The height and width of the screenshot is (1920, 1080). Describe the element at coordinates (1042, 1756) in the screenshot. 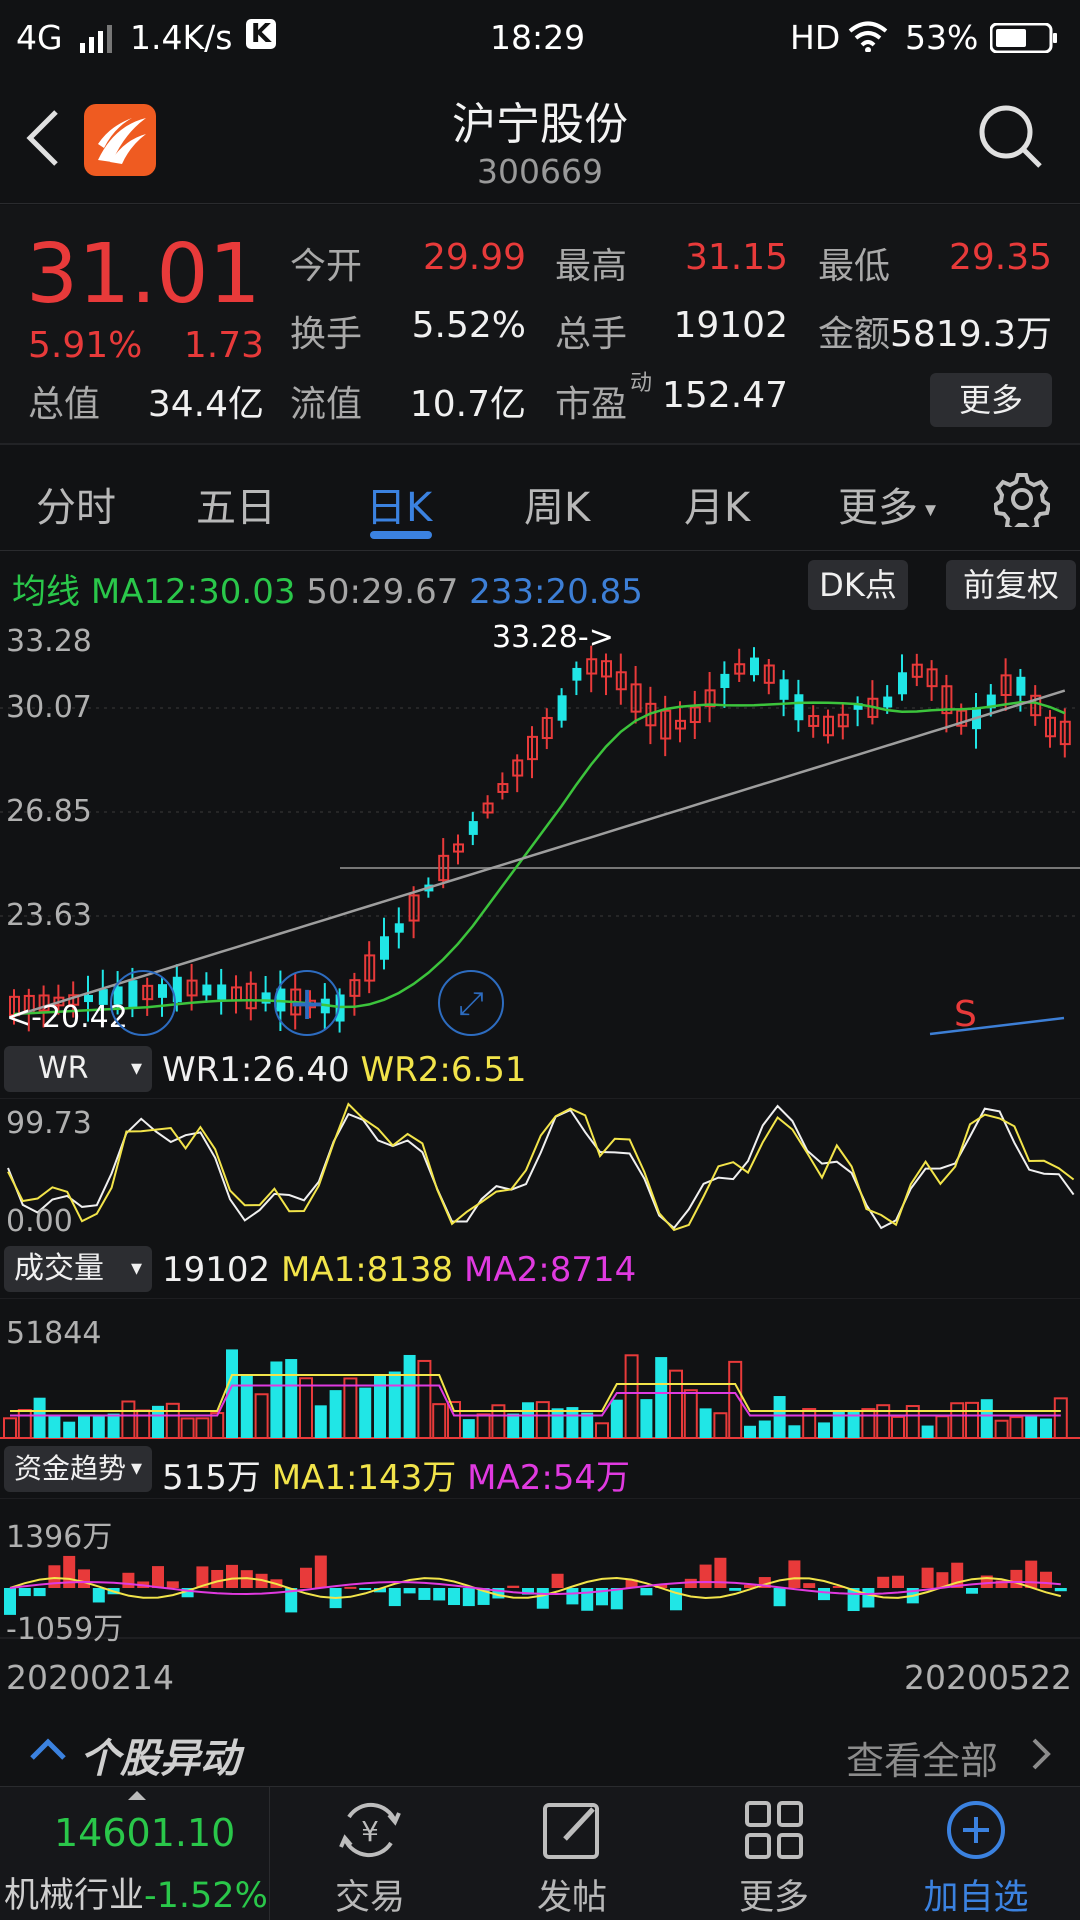

I see `chevron-right-icon` at that location.